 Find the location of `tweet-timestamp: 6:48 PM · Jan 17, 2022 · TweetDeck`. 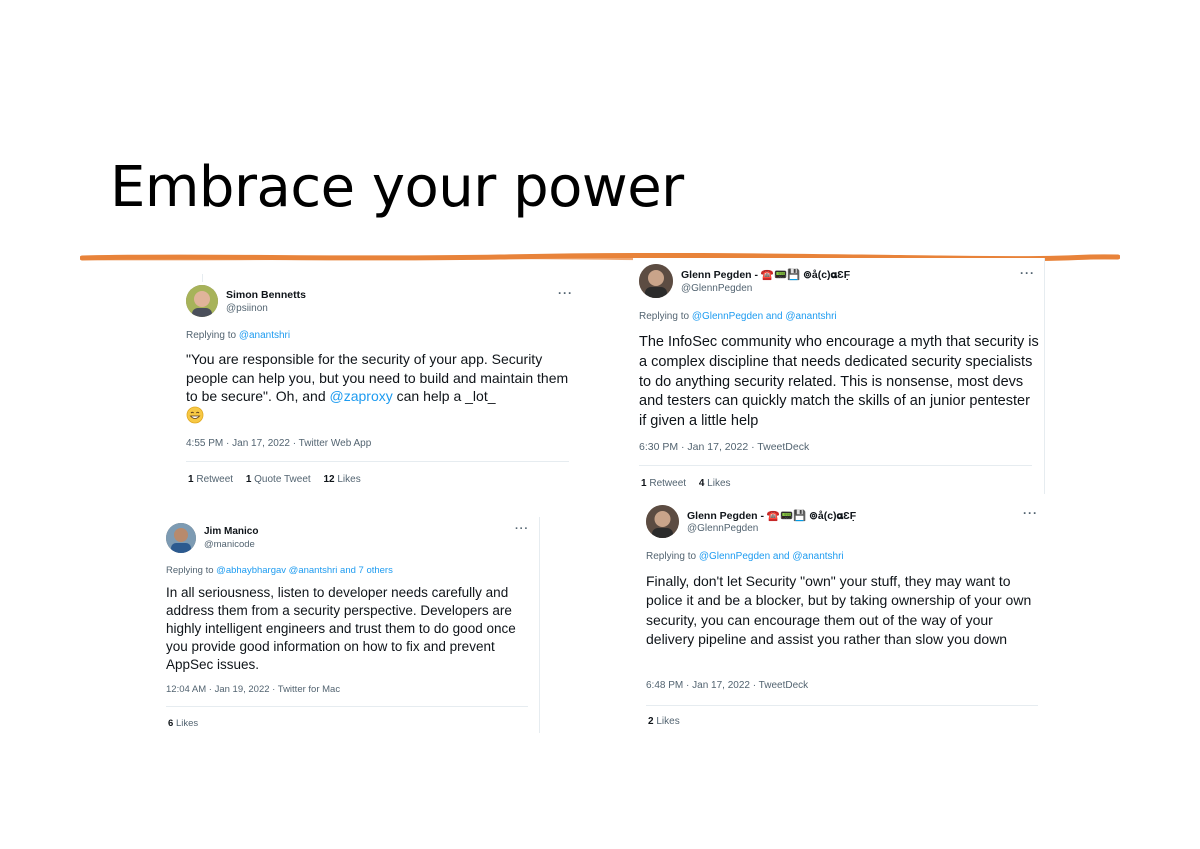

tweet-timestamp: 6:48 PM · Jan 17, 2022 · TweetDeck is located at coordinates (727, 685).